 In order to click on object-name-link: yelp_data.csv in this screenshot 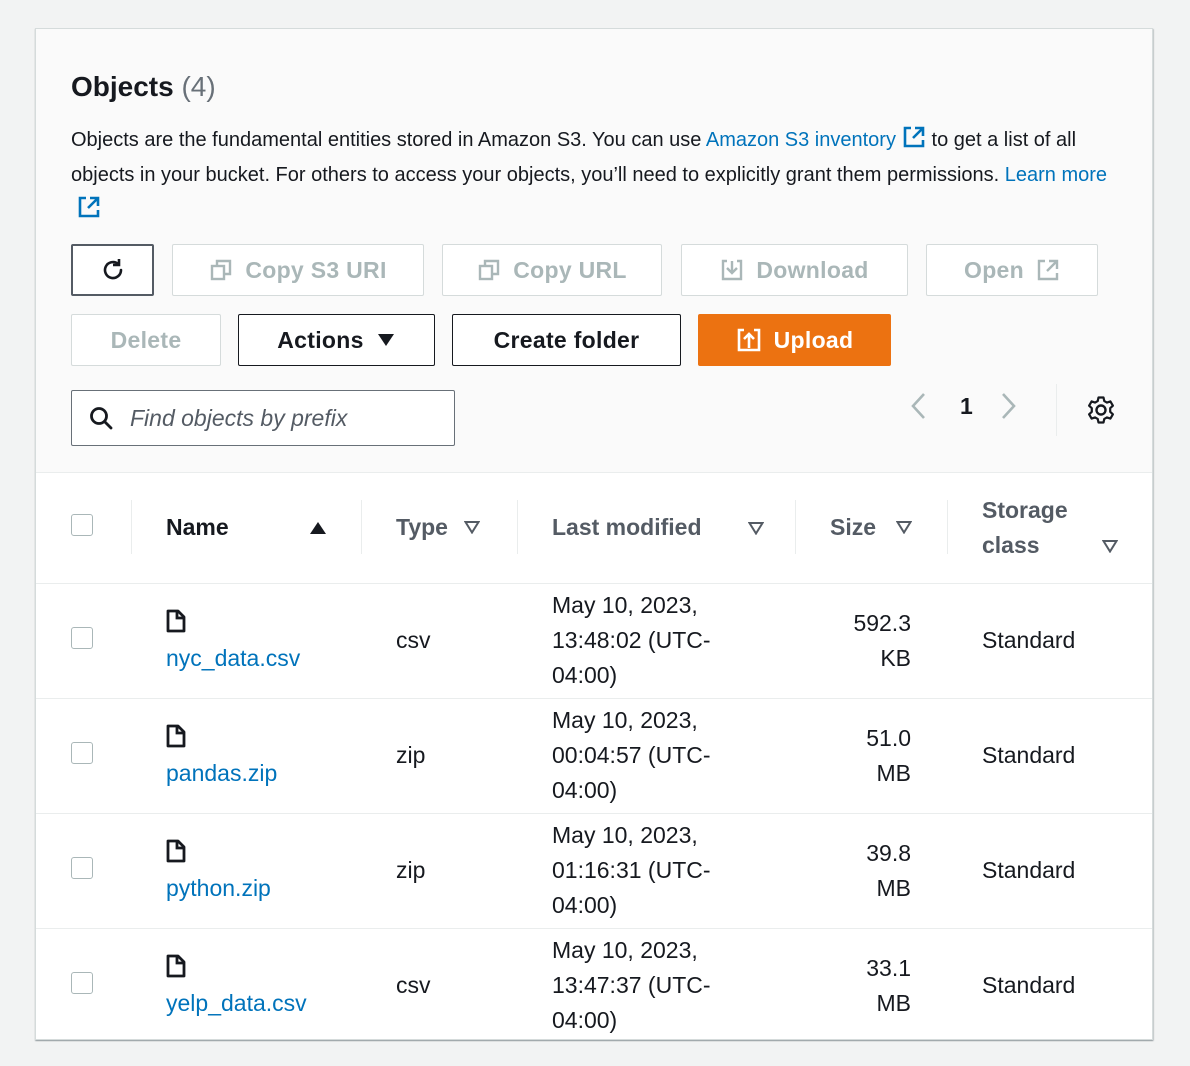, I will do `click(263, 1003)`.